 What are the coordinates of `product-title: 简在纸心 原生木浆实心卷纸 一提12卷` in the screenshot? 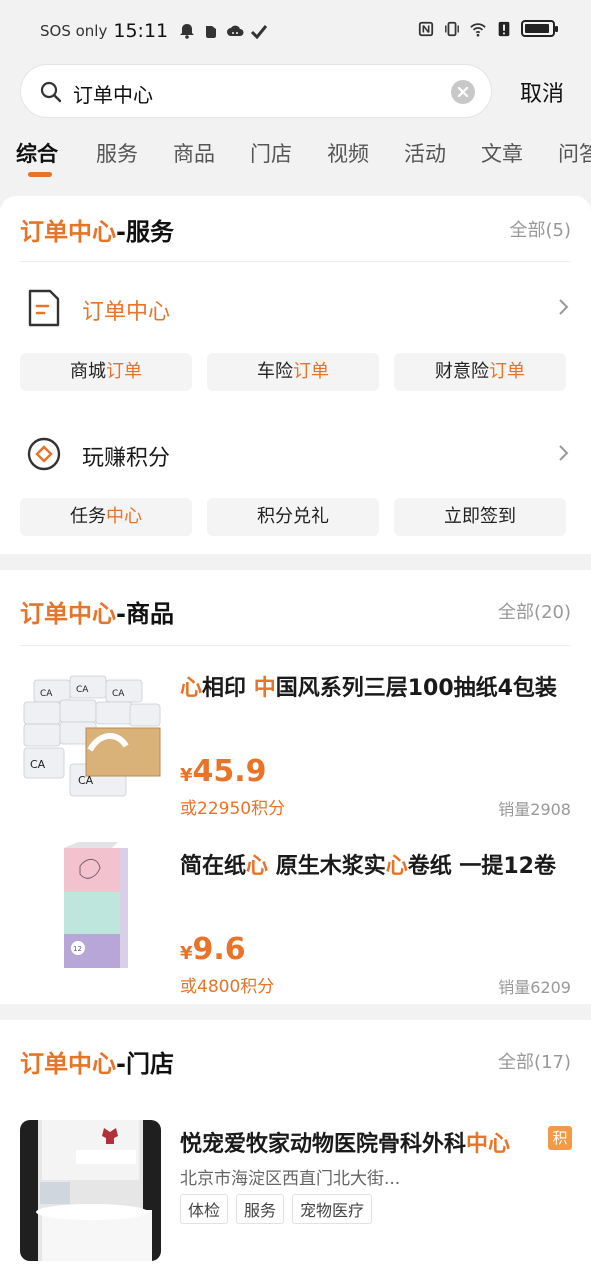 It's located at (368, 866).